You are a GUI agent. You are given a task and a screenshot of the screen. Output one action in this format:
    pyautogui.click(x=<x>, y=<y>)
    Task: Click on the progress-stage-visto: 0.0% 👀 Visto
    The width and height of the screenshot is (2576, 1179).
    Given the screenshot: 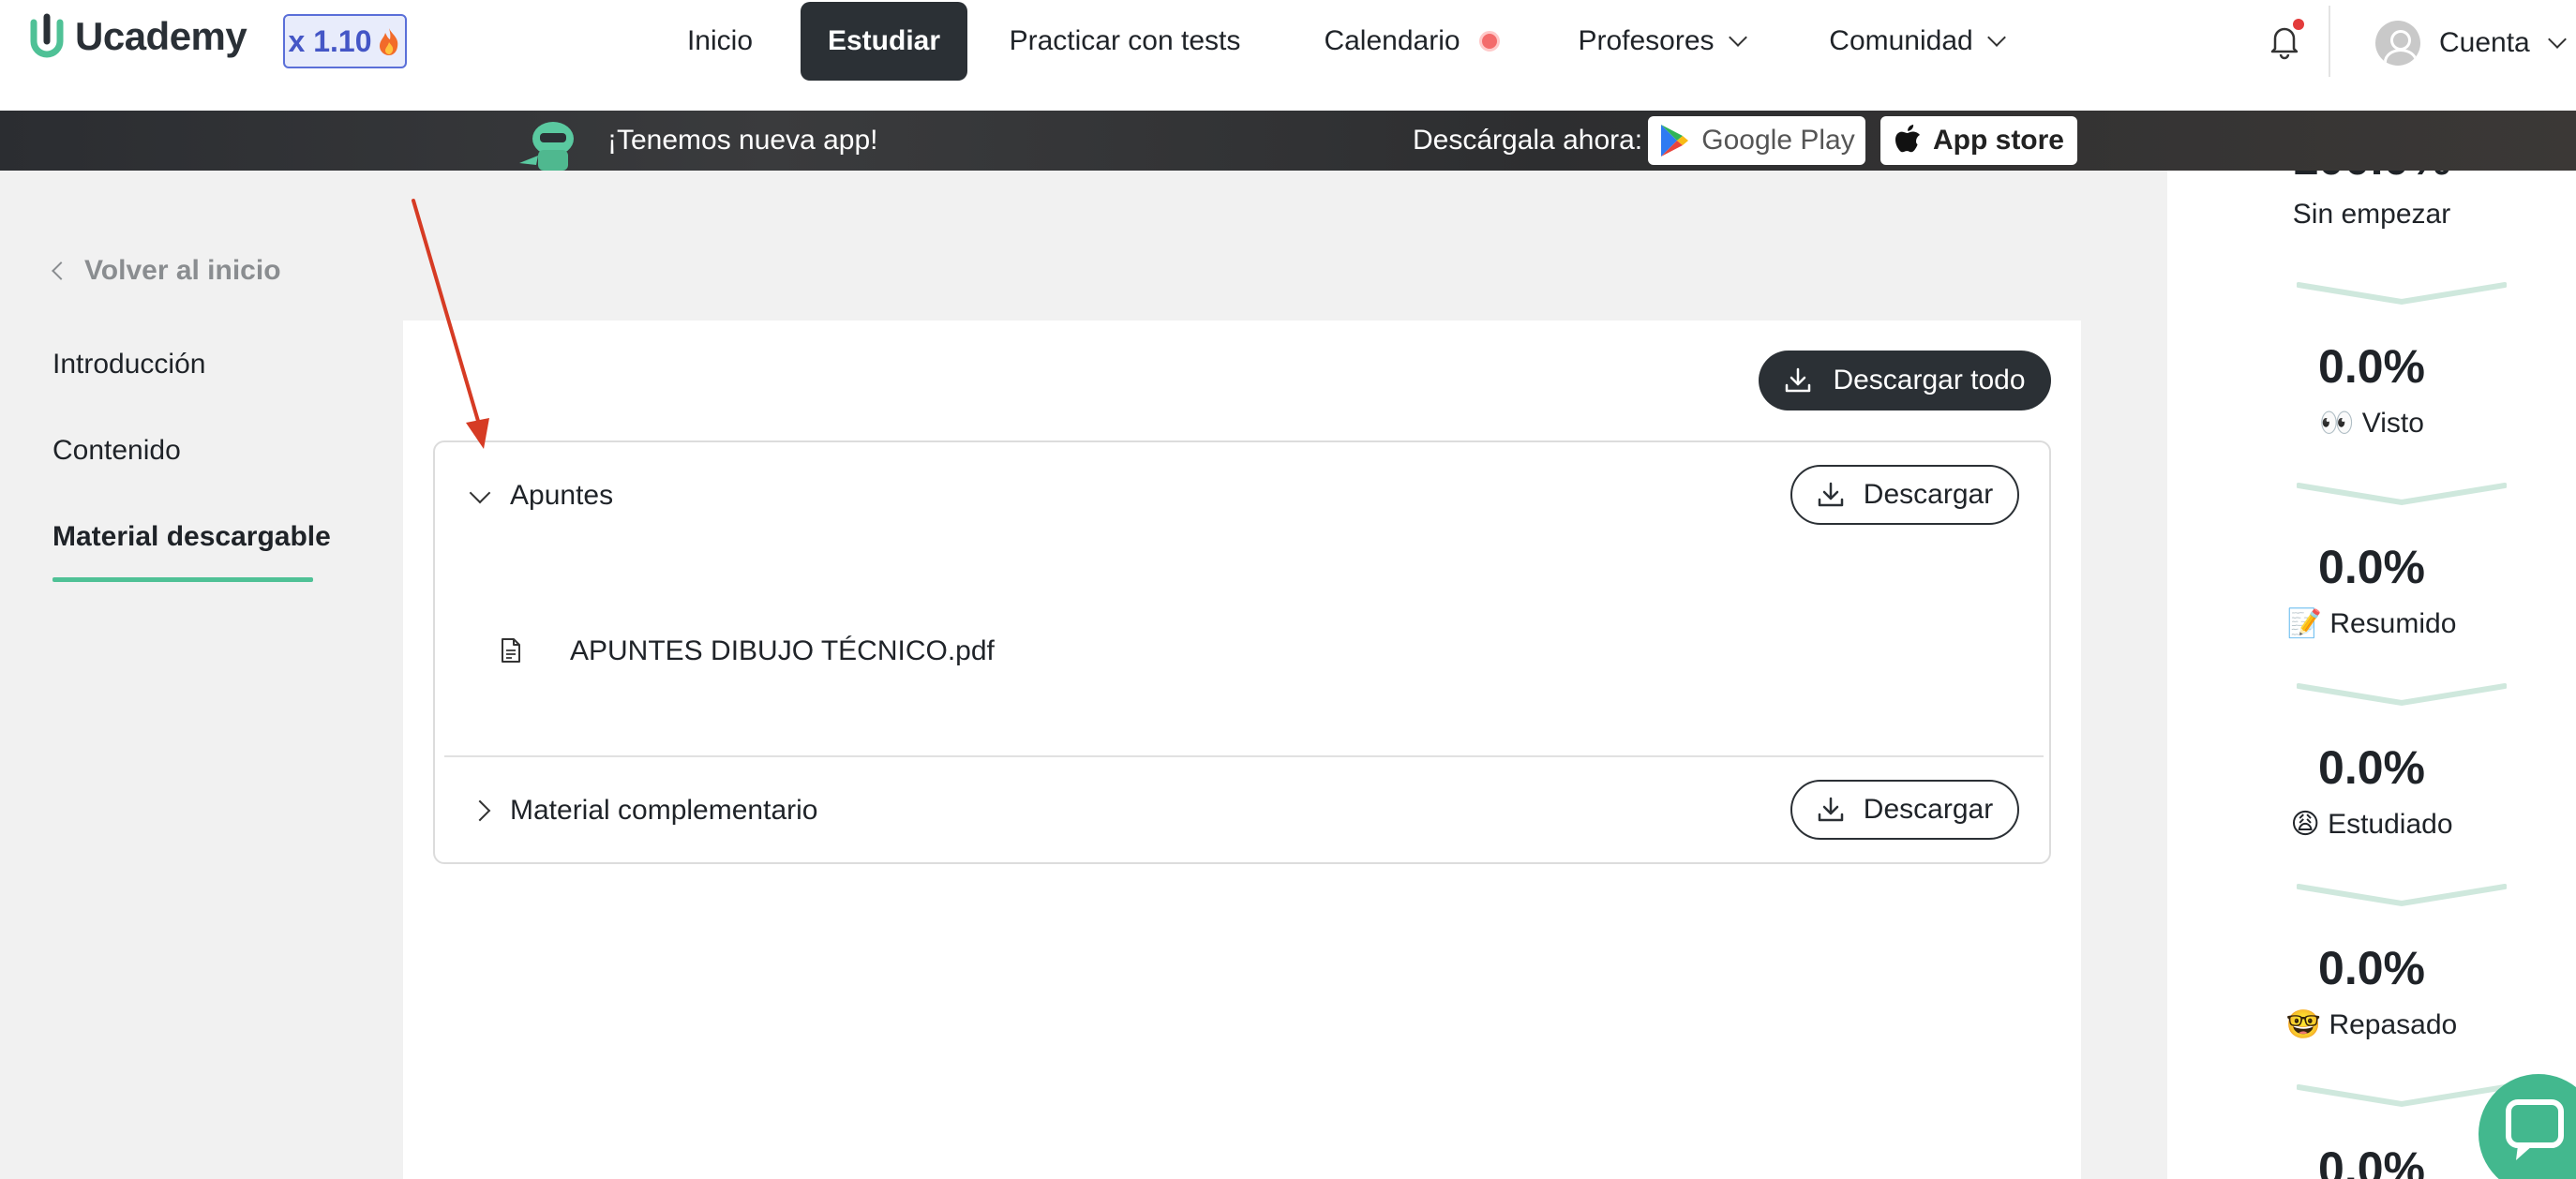 What is the action you would take?
    pyautogui.click(x=2372, y=390)
    